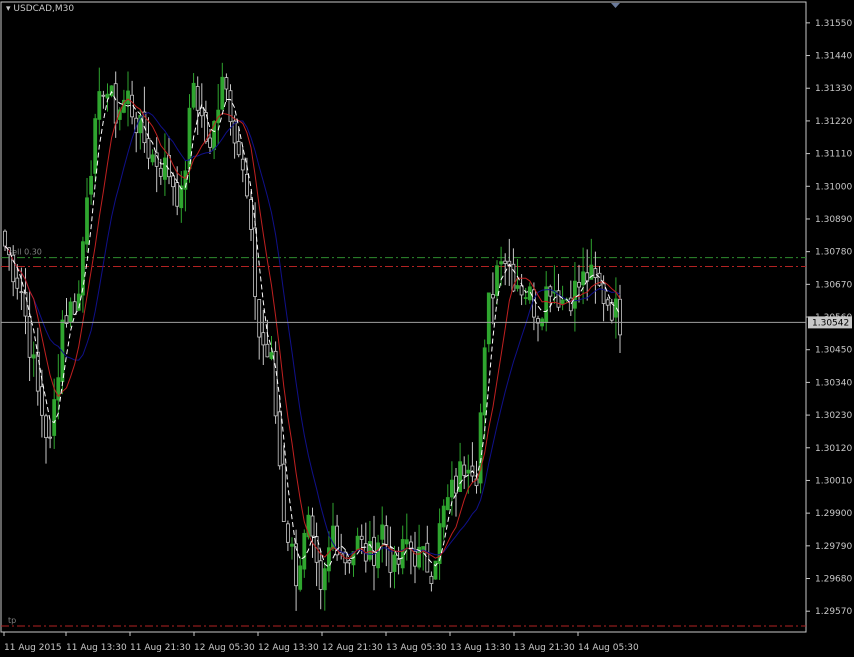 This screenshot has height=657, width=854. What do you see at coordinates (833, 481) in the screenshot?
I see `y-tick-label: 1.30010` at bounding box center [833, 481].